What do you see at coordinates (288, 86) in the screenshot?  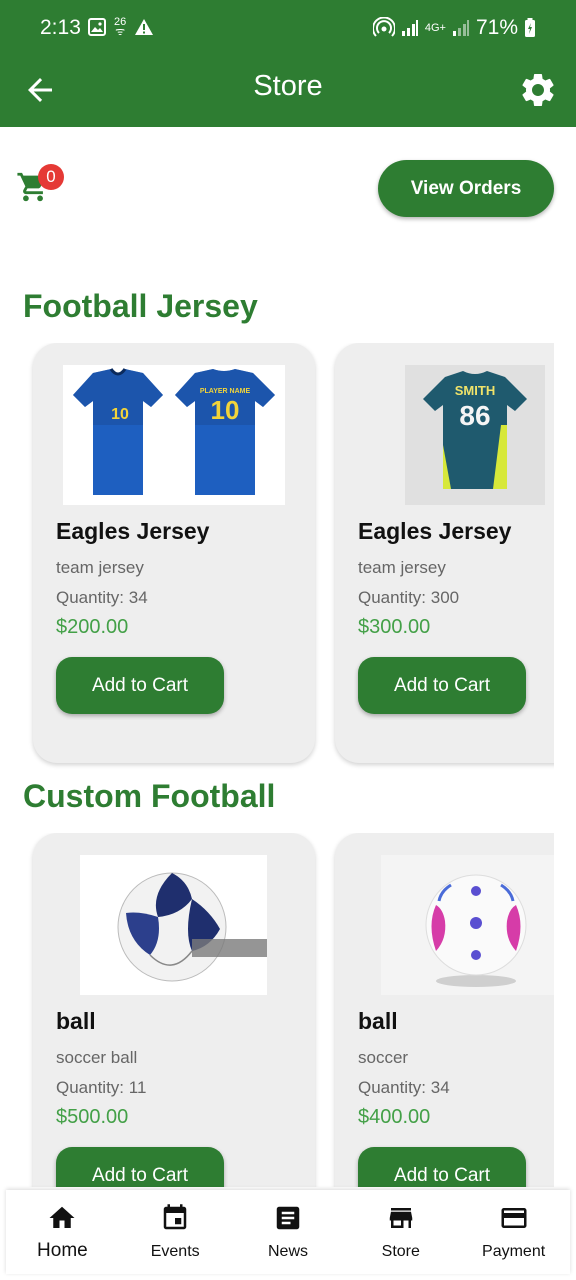 I see `page-title: Store` at bounding box center [288, 86].